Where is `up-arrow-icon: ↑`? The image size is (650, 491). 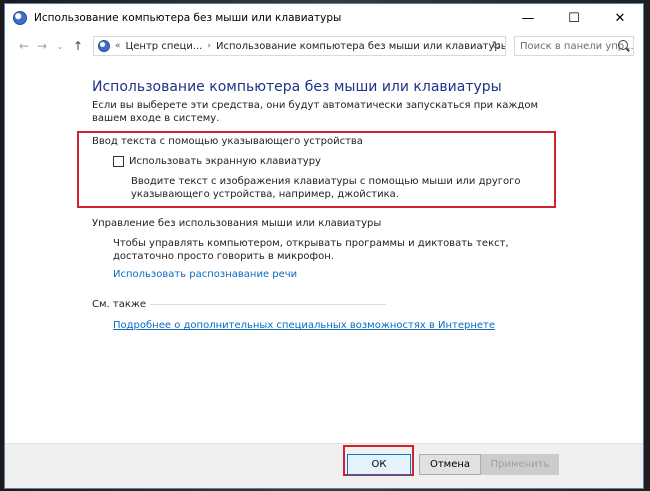 up-arrow-icon: ↑ is located at coordinates (78, 46).